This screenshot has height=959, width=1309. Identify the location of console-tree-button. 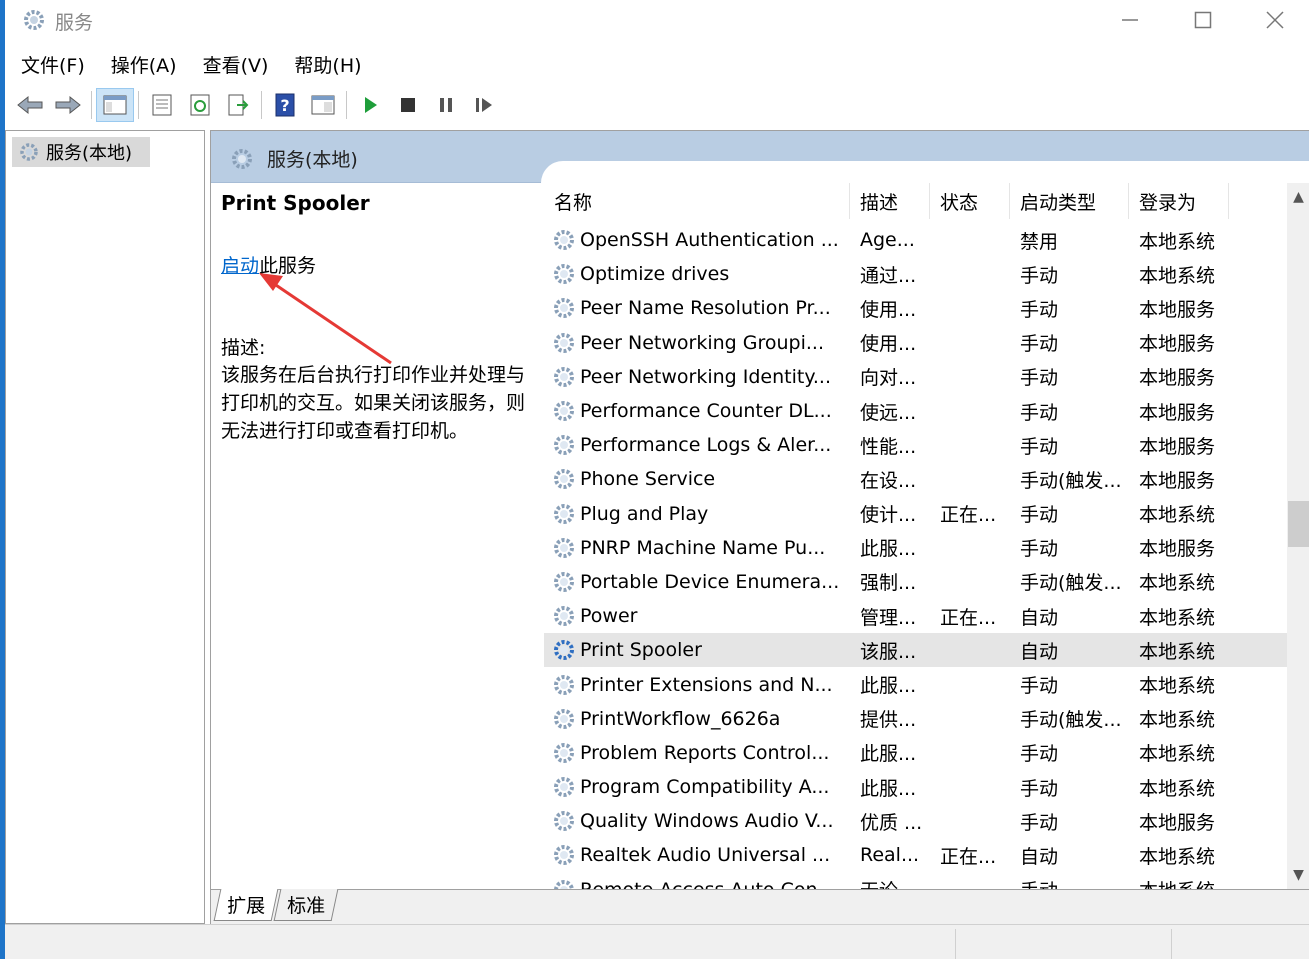
(115, 105).